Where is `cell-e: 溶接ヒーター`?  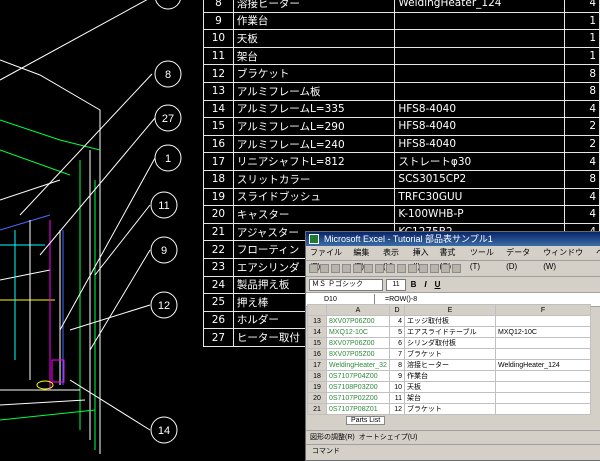
cell-e: 溶接ヒーター is located at coordinates (450, 365).